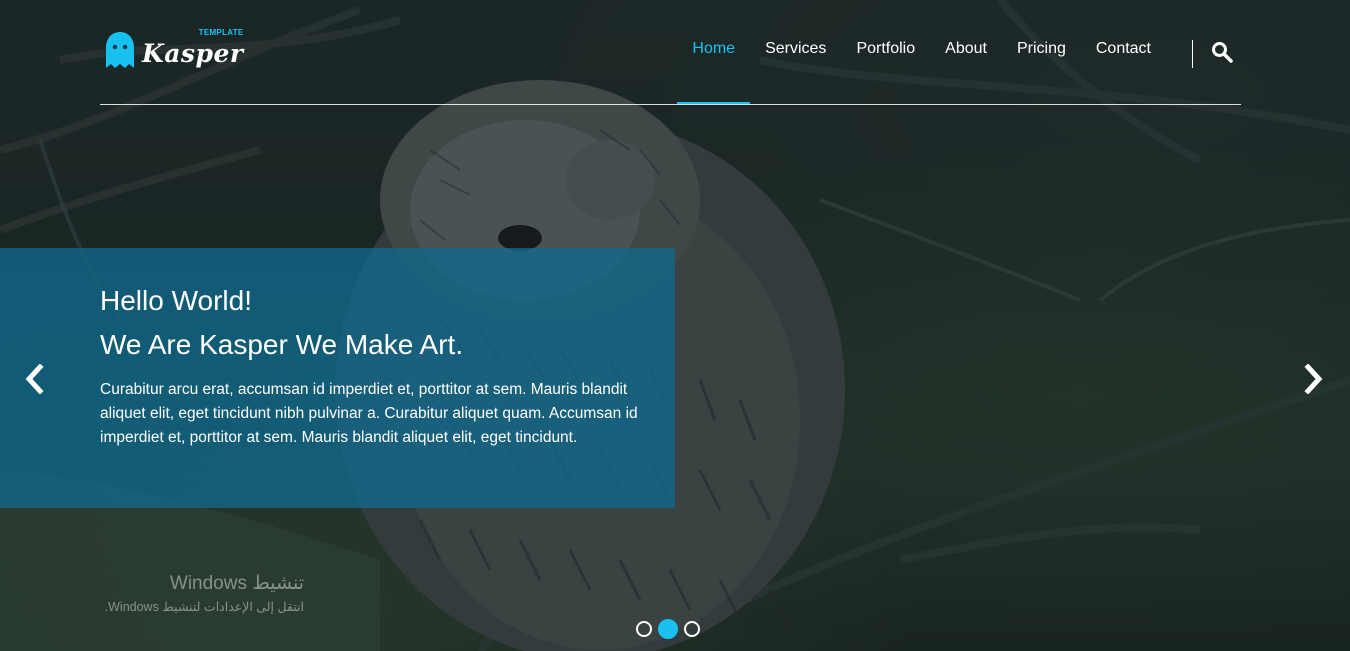 The width and height of the screenshot is (1350, 651). What do you see at coordinates (713, 52) in the screenshot?
I see `nav-item-home: Home` at bounding box center [713, 52].